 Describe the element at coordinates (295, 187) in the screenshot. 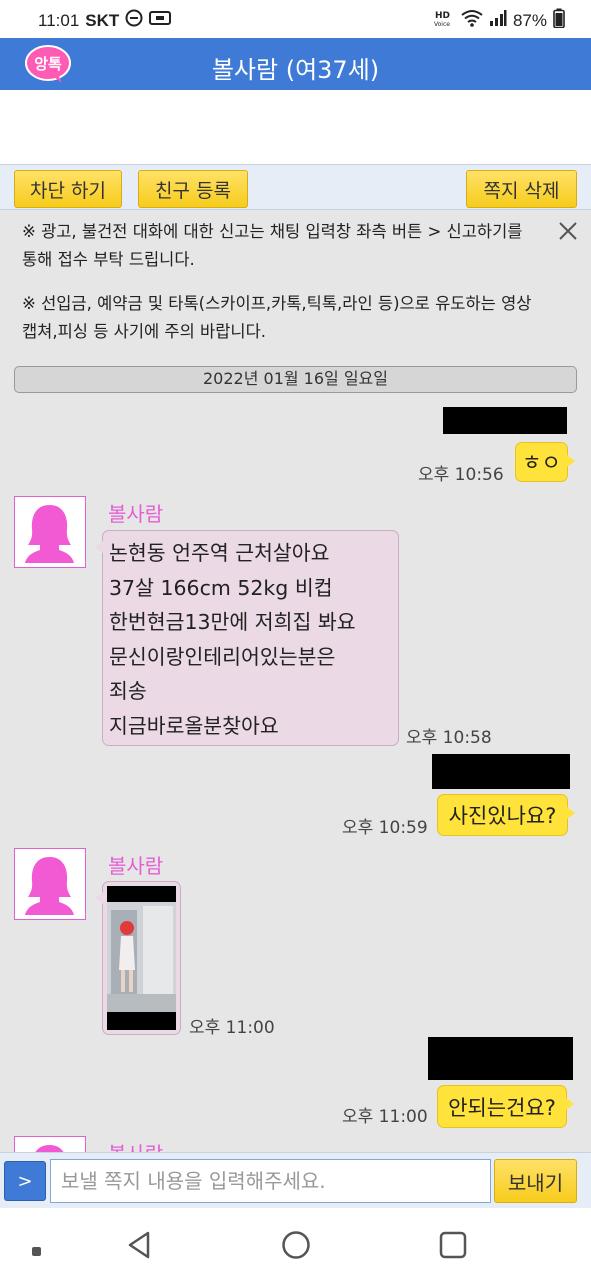

I see `action-toolbar: 차단 하기 친구 등록 쪽지 삭제` at that location.